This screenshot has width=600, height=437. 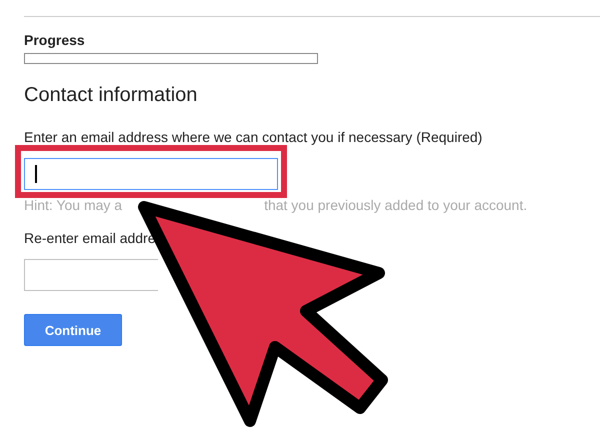 What do you see at coordinates (91, 275) in the screenshot?
I see `email-confirm-field` at bounding box center [91, 275].